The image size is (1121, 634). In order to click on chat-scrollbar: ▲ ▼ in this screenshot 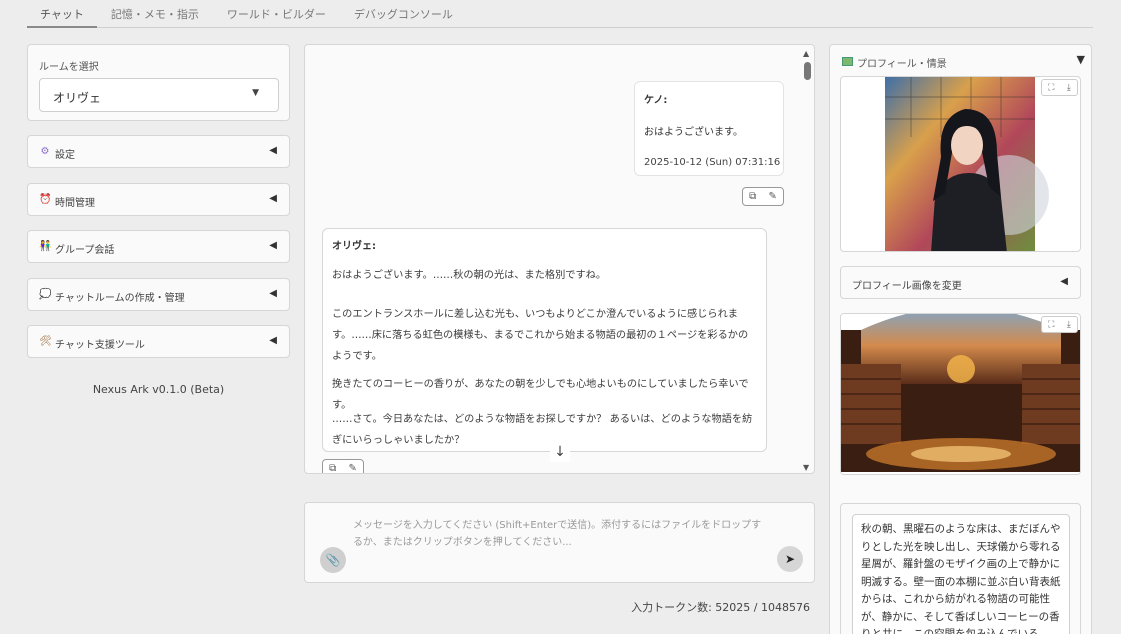, I will do `click(807, 260)`.